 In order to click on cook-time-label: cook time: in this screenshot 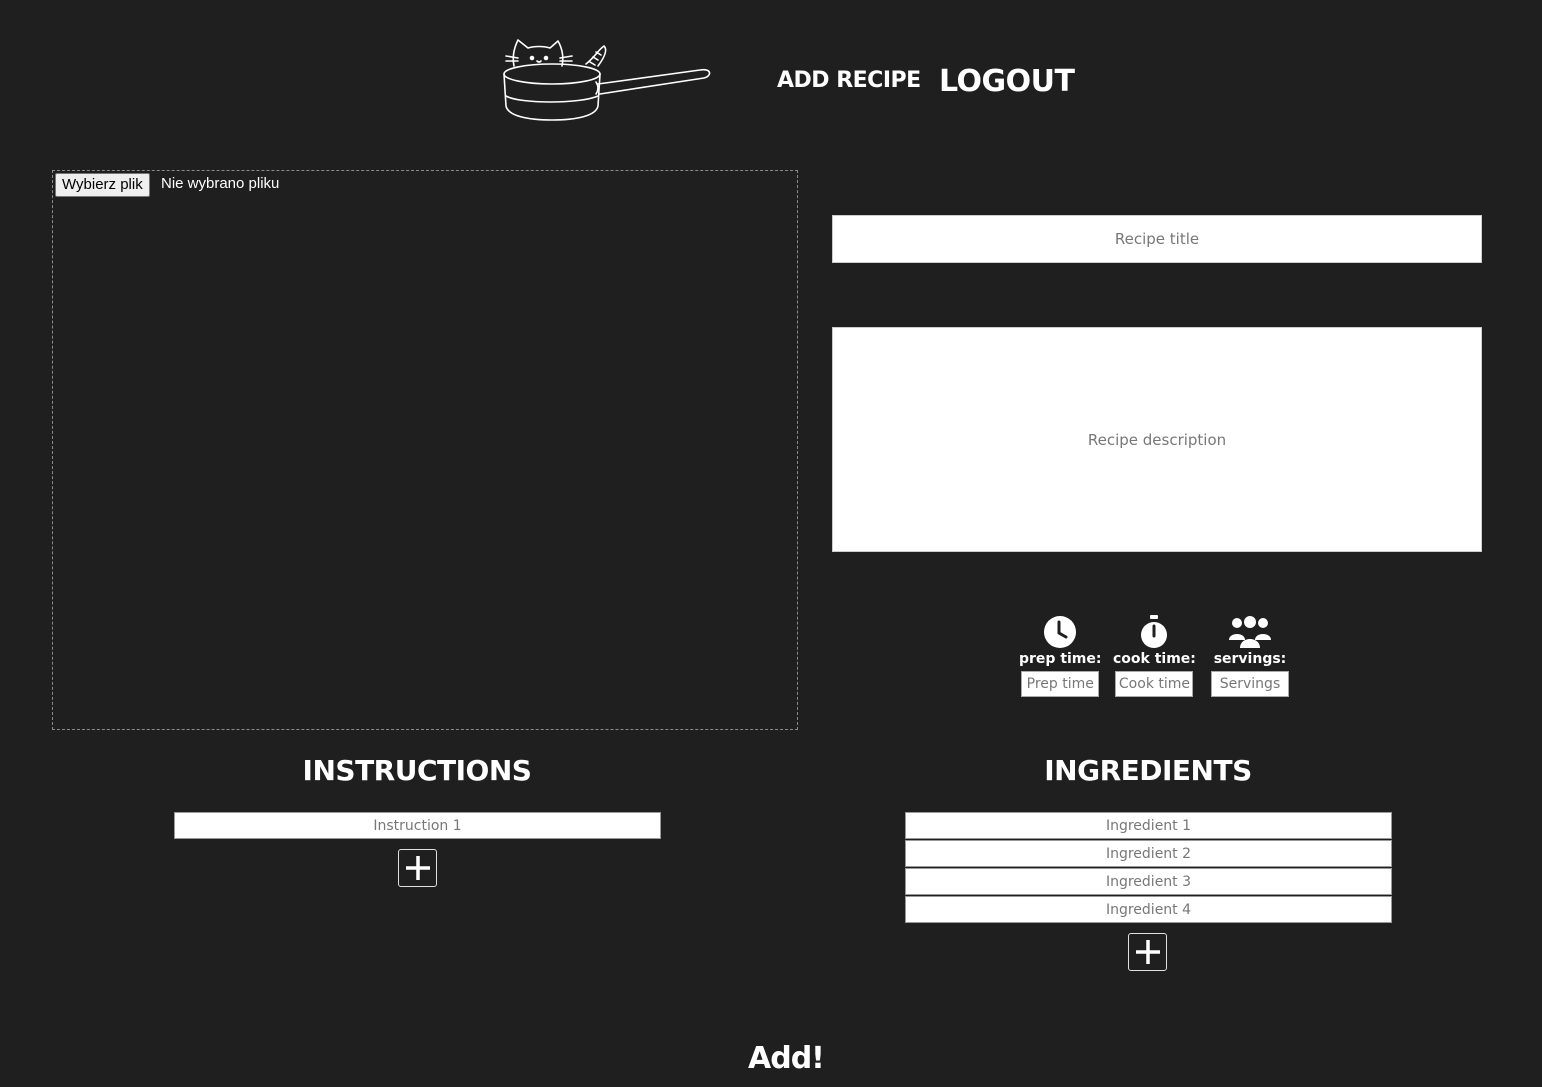, I will do `click(1154, 659)`.